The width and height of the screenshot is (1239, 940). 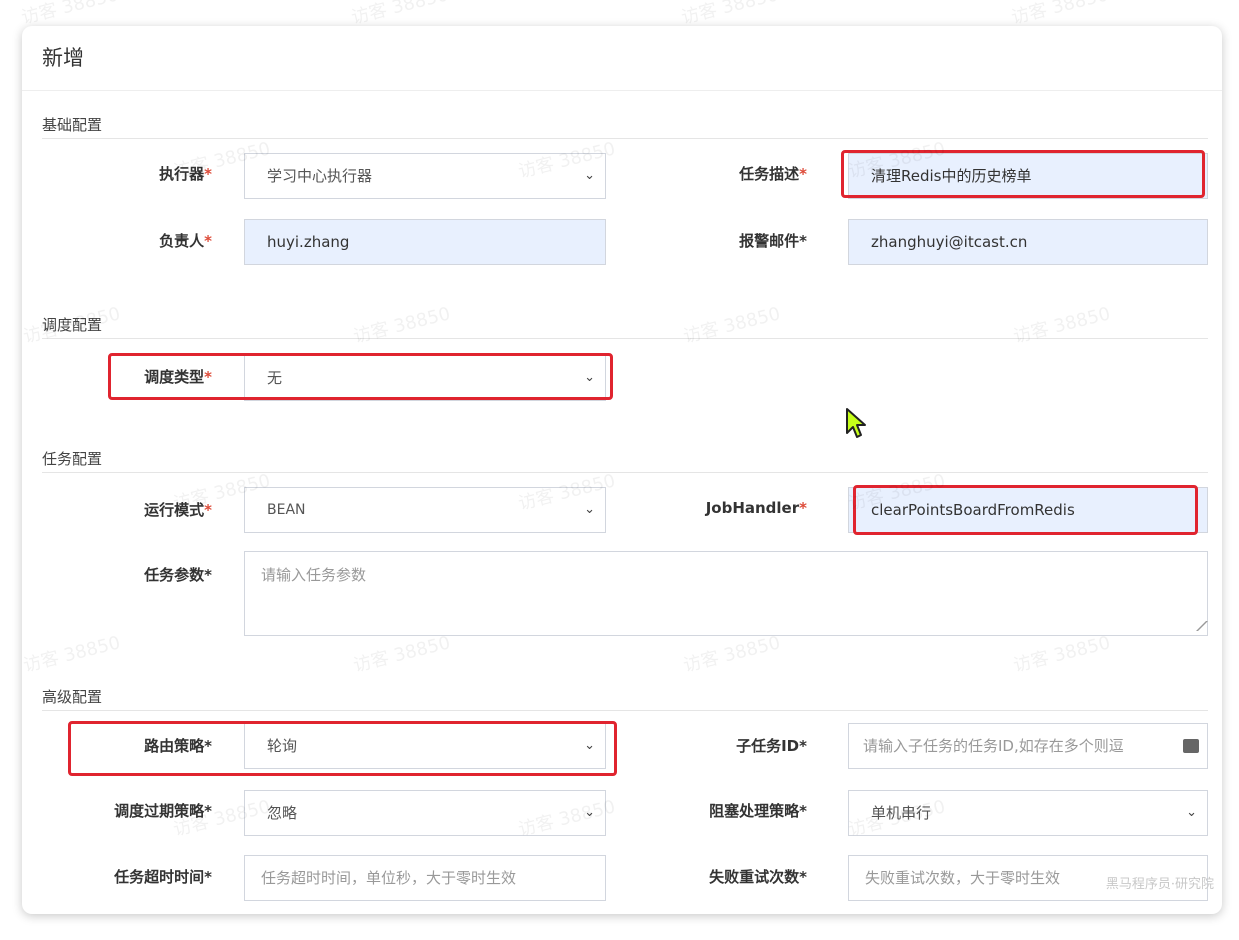 What do you see at coordinates (163, 811) in the screenshot?
I see `misfire-strategy-label: 调度过期策略*` at bounding box center [163, 811].